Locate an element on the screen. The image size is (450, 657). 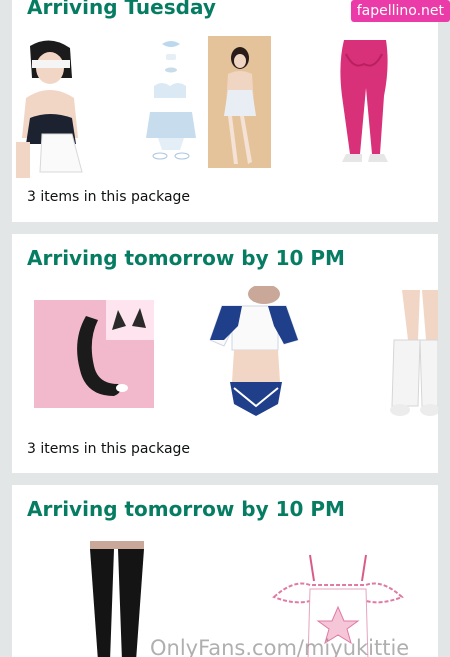
product-image-gym-uniform is located at coordinates (255, 353).